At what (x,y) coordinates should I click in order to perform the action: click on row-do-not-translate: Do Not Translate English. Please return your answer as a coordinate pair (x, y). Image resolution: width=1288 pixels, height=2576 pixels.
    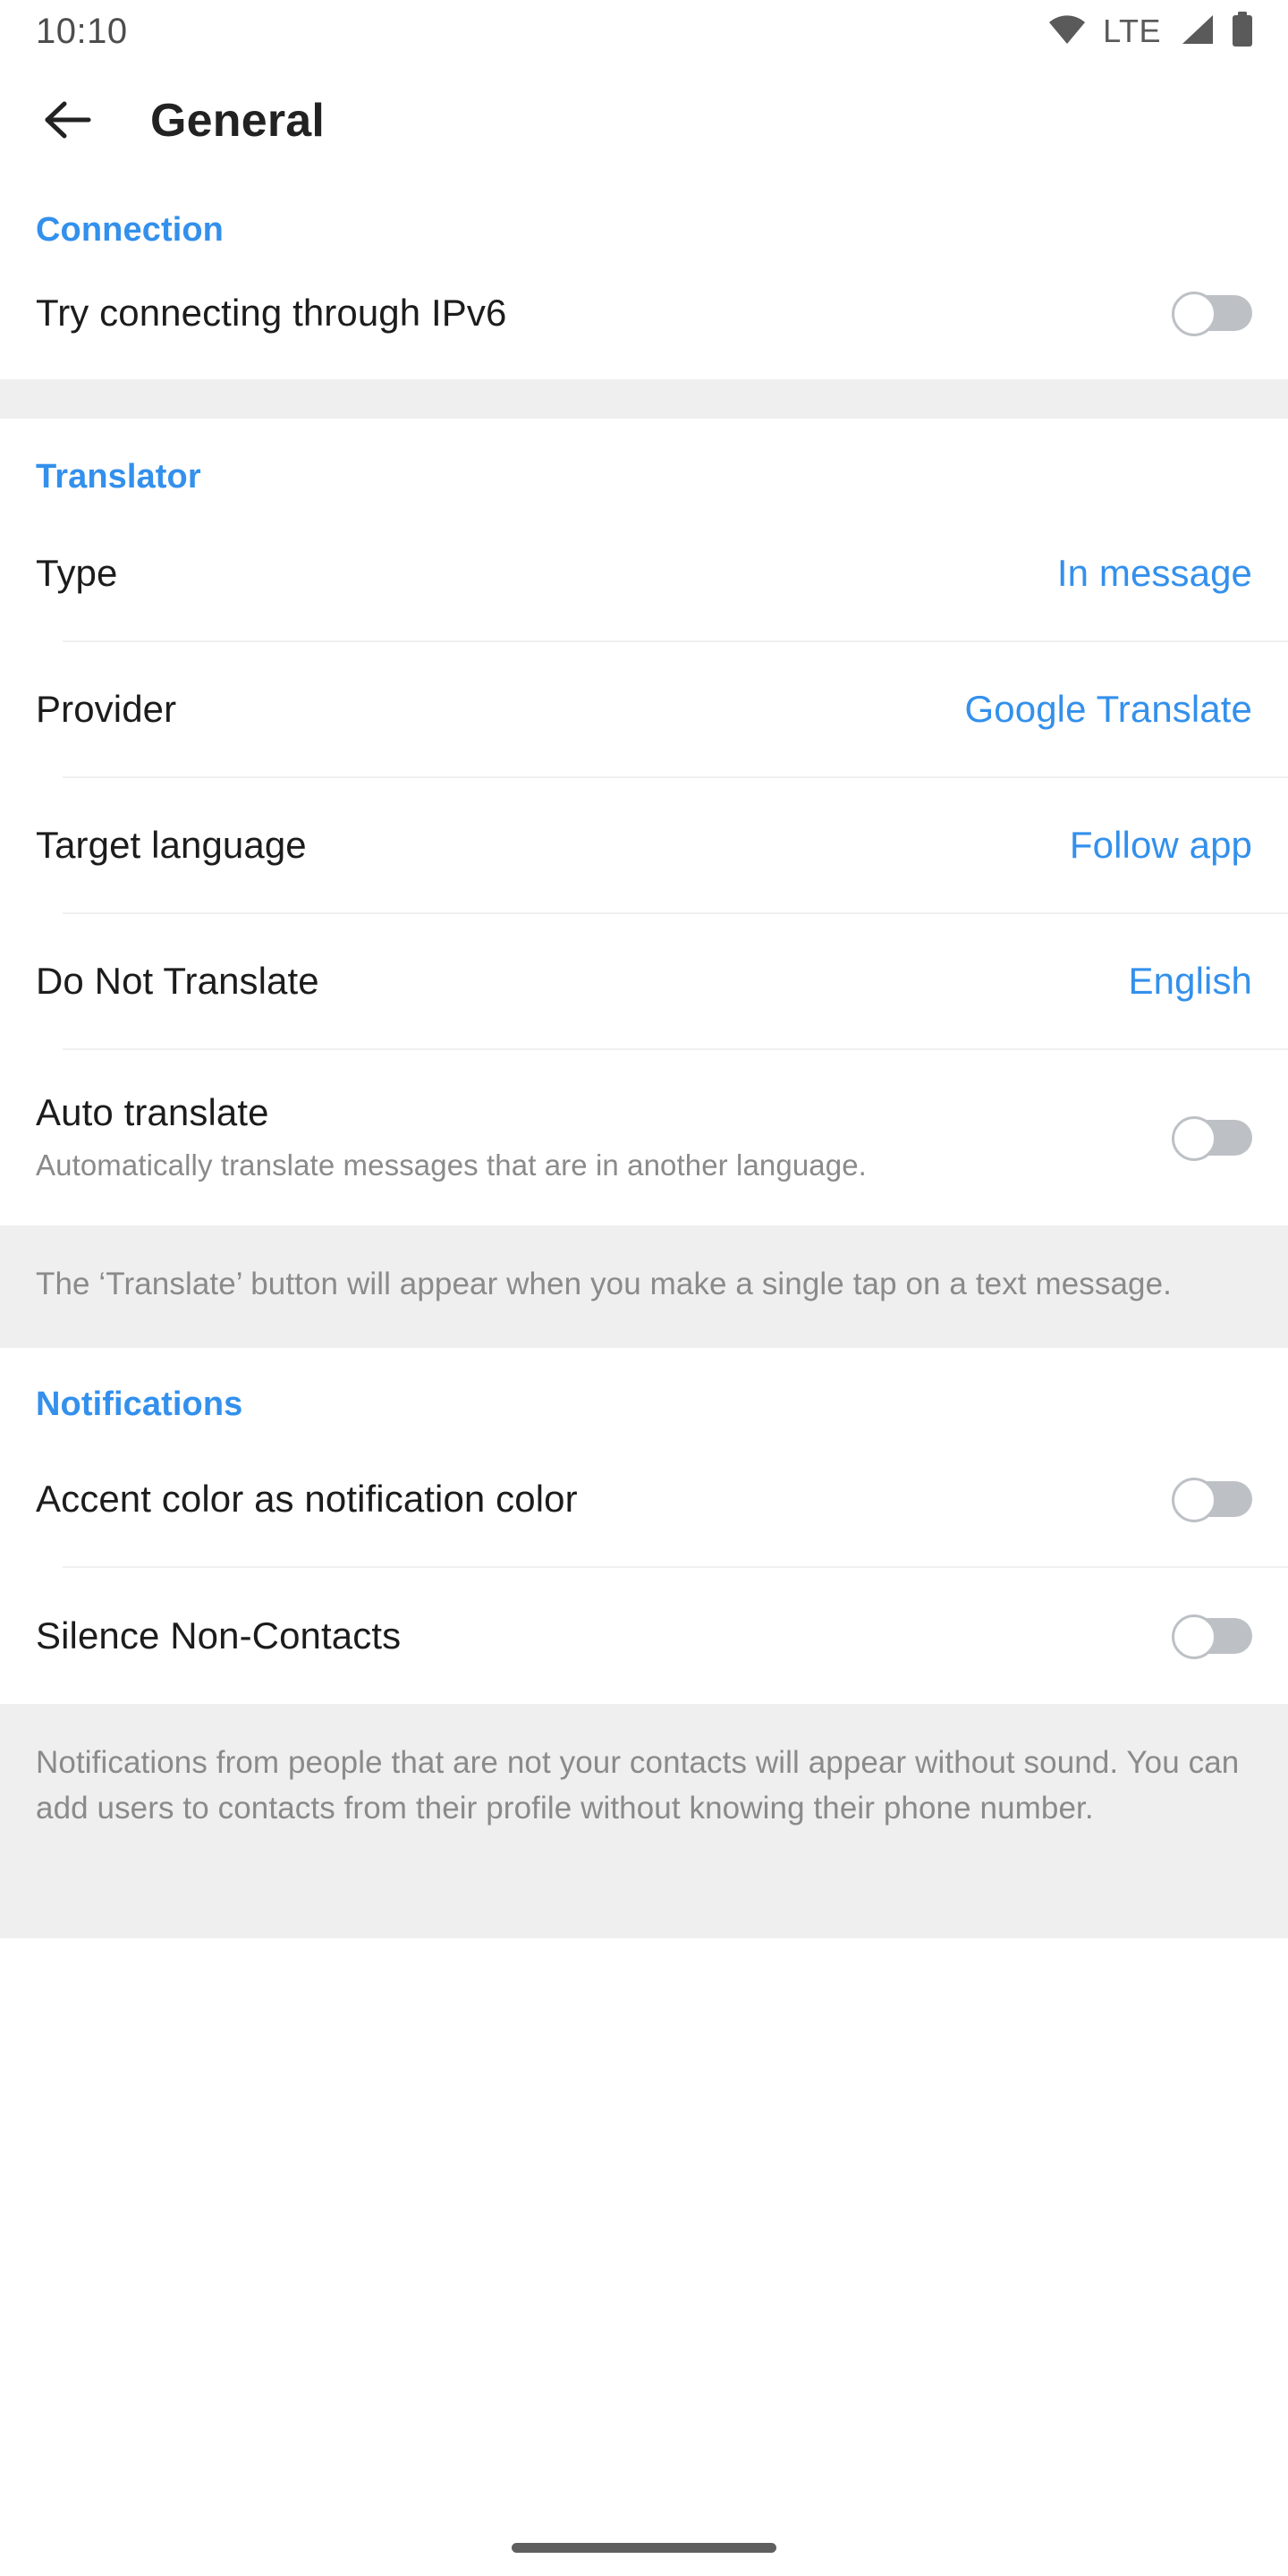
    Looking at the image, I should click on (644, 981).